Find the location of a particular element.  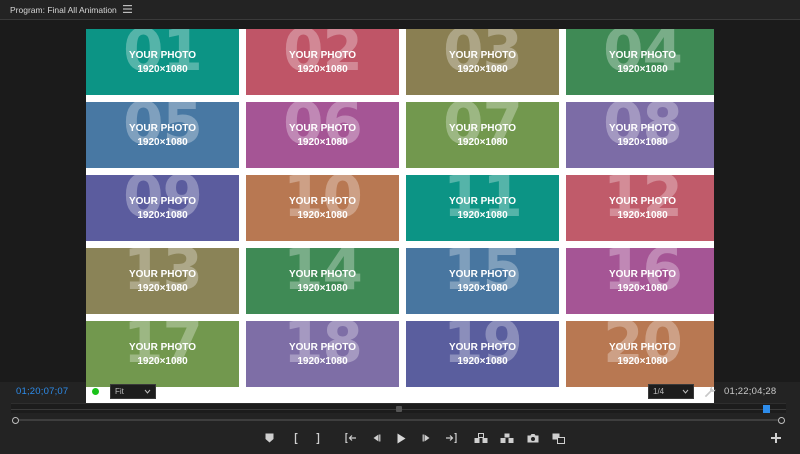

zoom-handle-left is located at coordinates (15, 420).